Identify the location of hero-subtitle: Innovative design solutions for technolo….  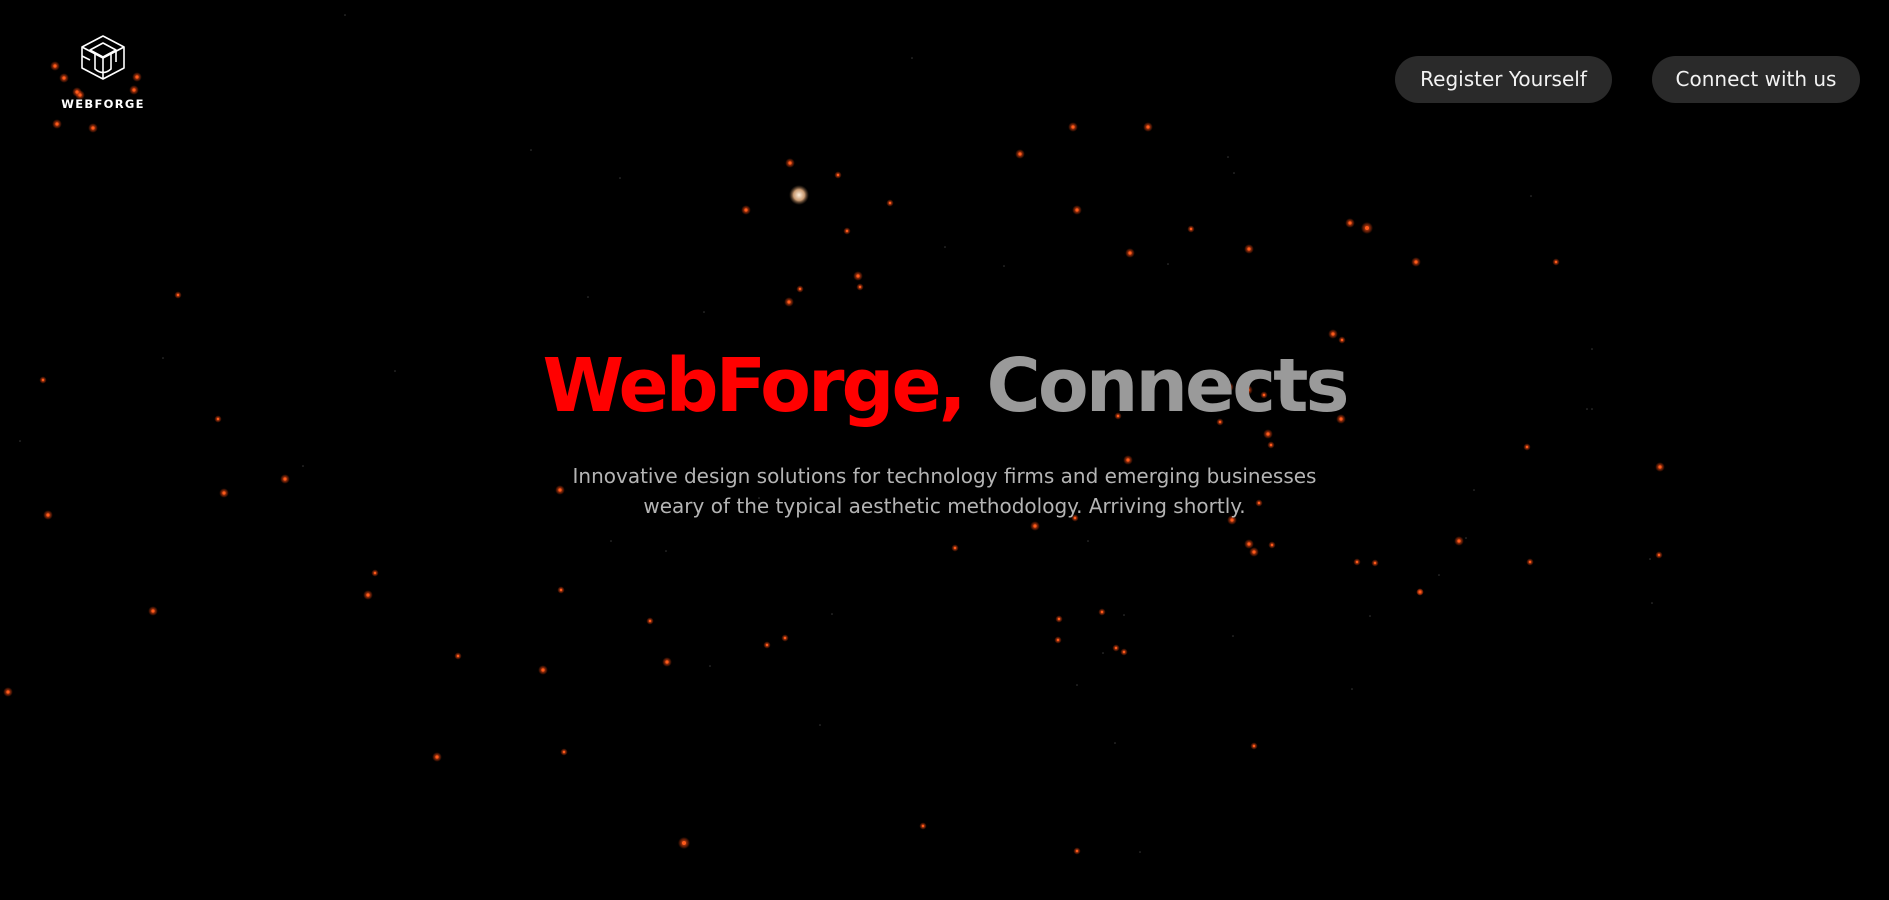
(944, 491).